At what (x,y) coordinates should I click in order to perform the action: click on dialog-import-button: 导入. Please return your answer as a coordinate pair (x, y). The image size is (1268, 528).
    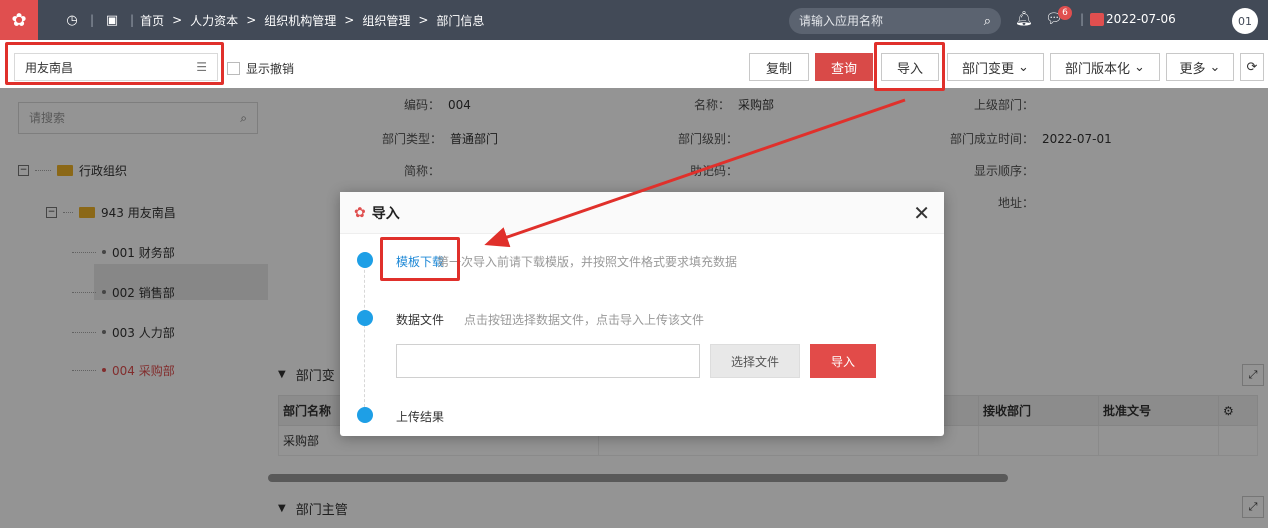
    Looking at the image, I should click on (843, 361).